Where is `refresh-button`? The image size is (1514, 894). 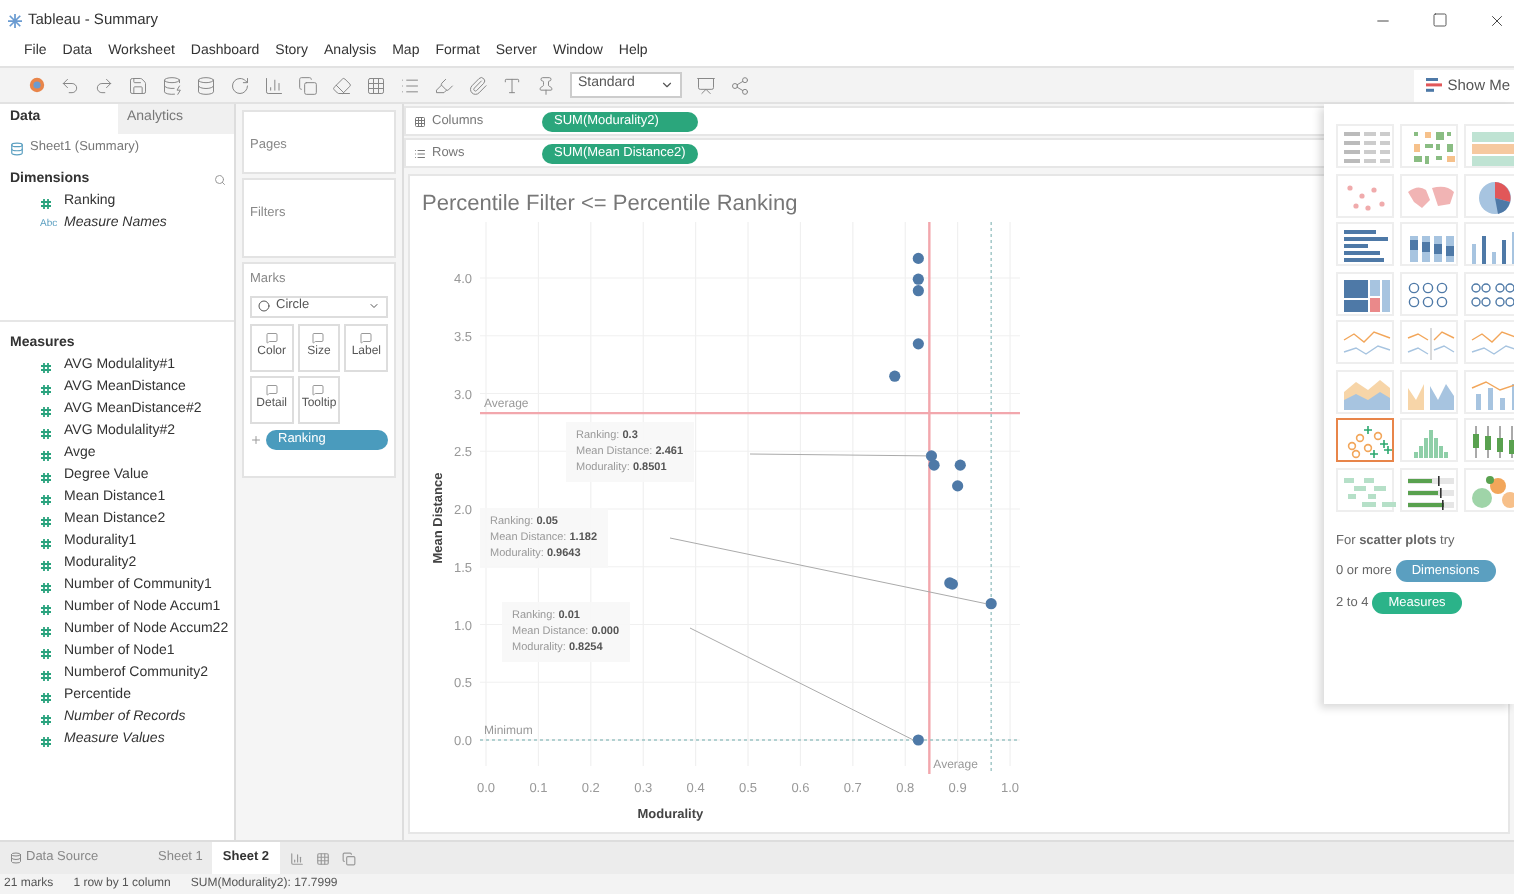 refresh-button is located at coordinates (240, 85).